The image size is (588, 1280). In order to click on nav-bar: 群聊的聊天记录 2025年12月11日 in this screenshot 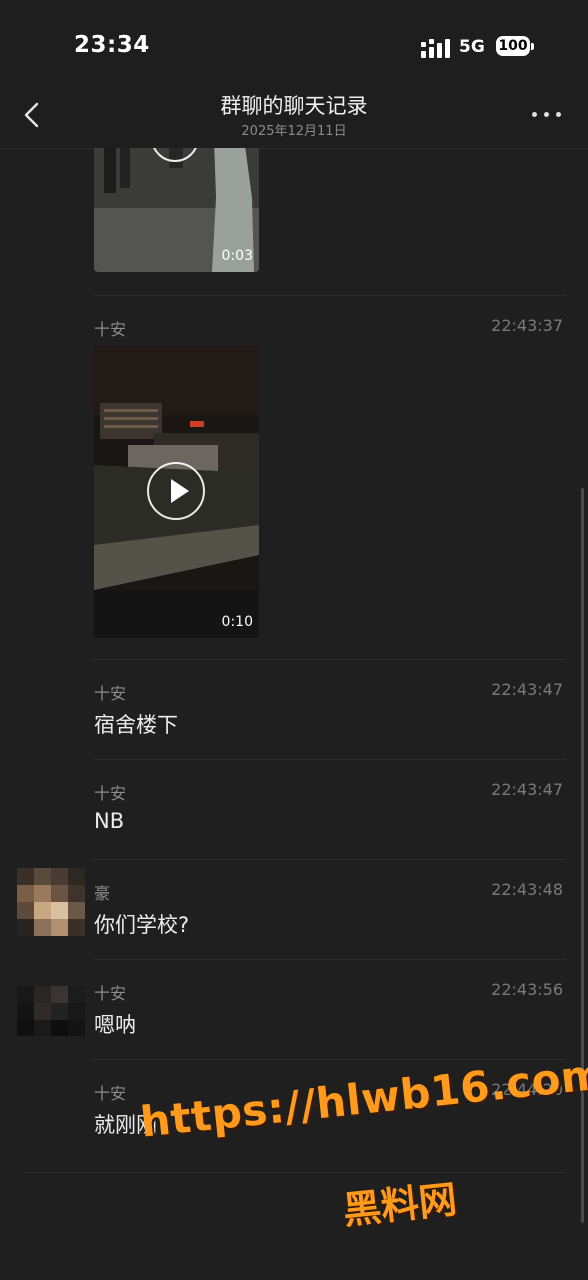, I will do `click(294, 119)`.